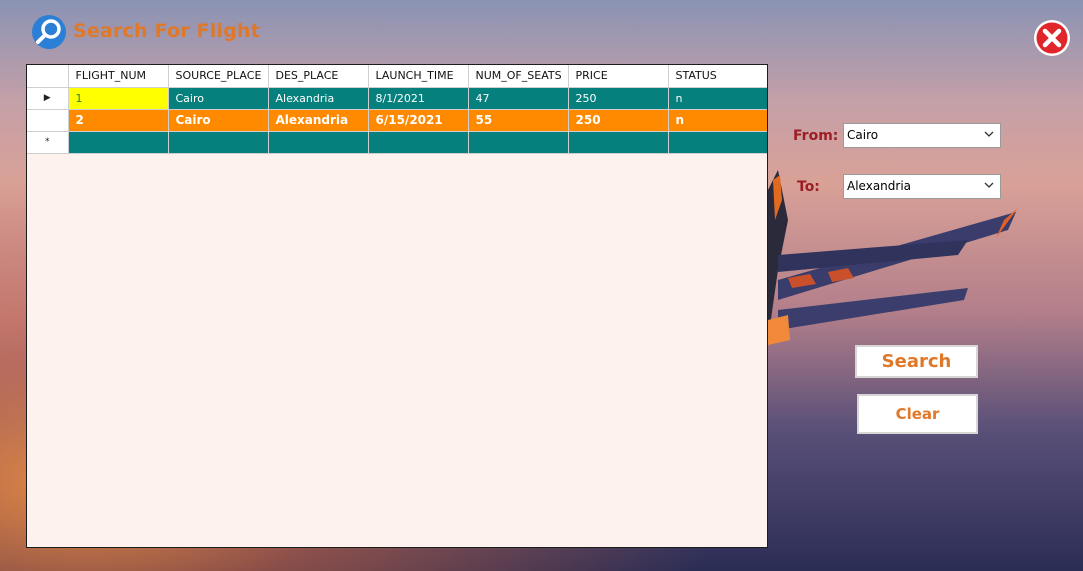 The height and width of the screenshot is (571, 1083). What do you see at coordinates (916, 361) in the screenshot?
I see `search-button: Search` at bounding box center [916, 361].